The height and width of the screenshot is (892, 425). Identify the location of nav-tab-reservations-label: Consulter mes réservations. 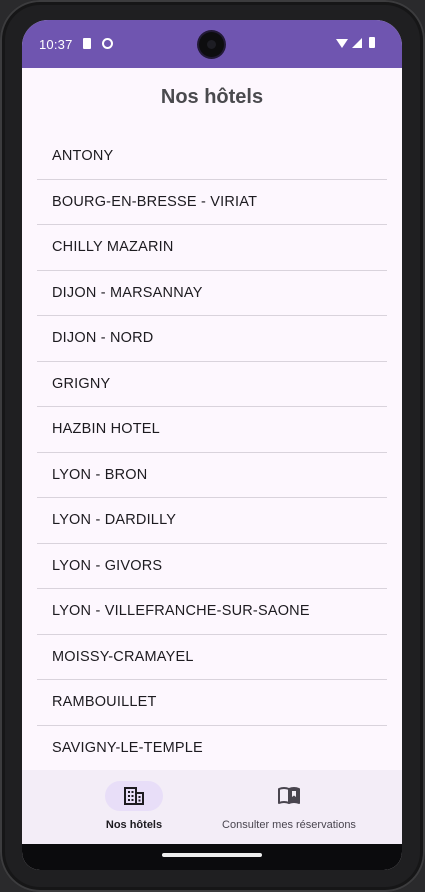
(289, 825).